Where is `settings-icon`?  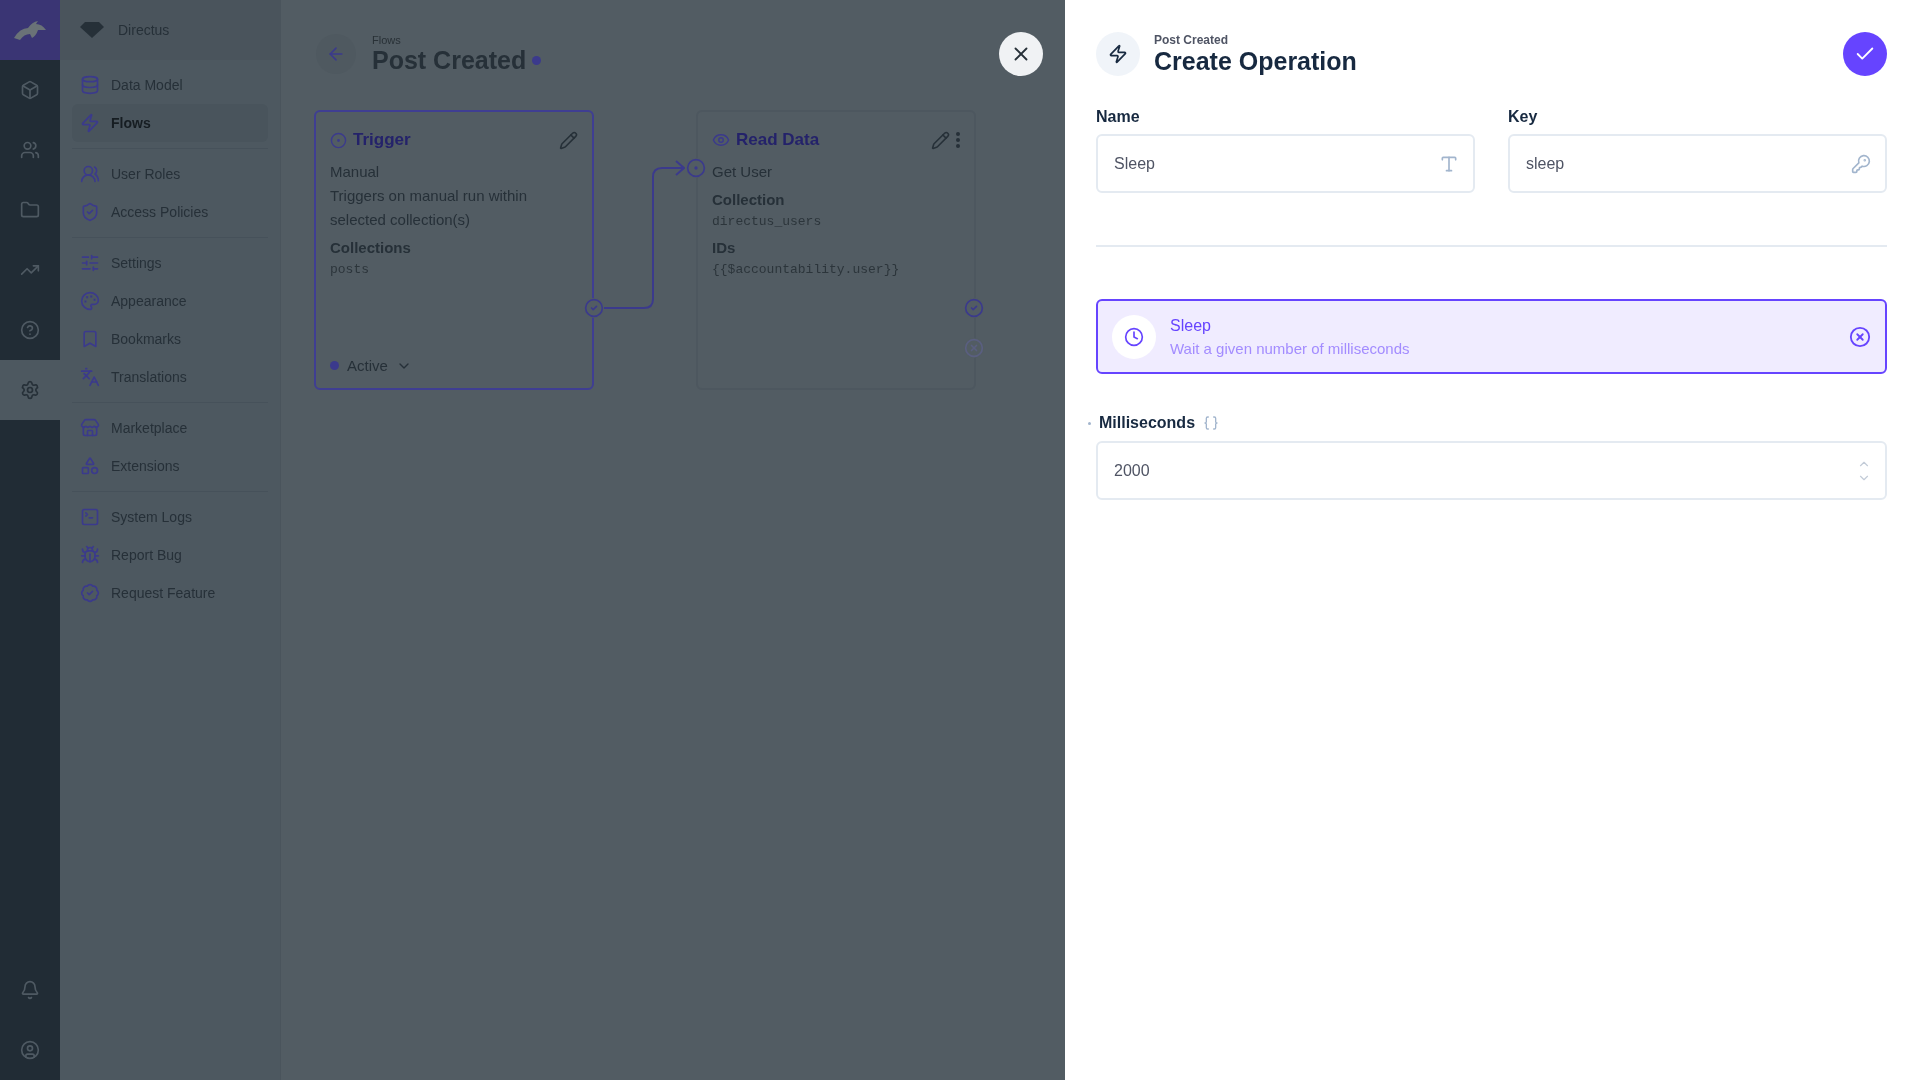 settings-icon is located at coordinates (30, 390).